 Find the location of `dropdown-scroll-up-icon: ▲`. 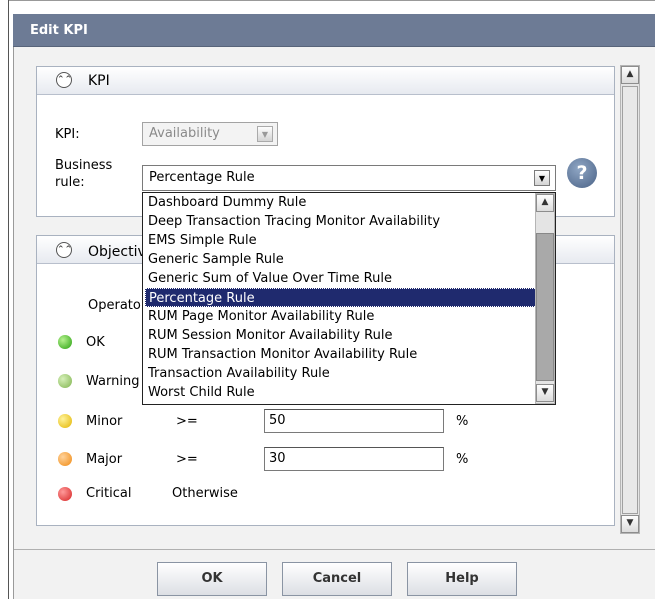

dropdown-scroll-up-icon: ▲ is located at coordinates (545, 203).